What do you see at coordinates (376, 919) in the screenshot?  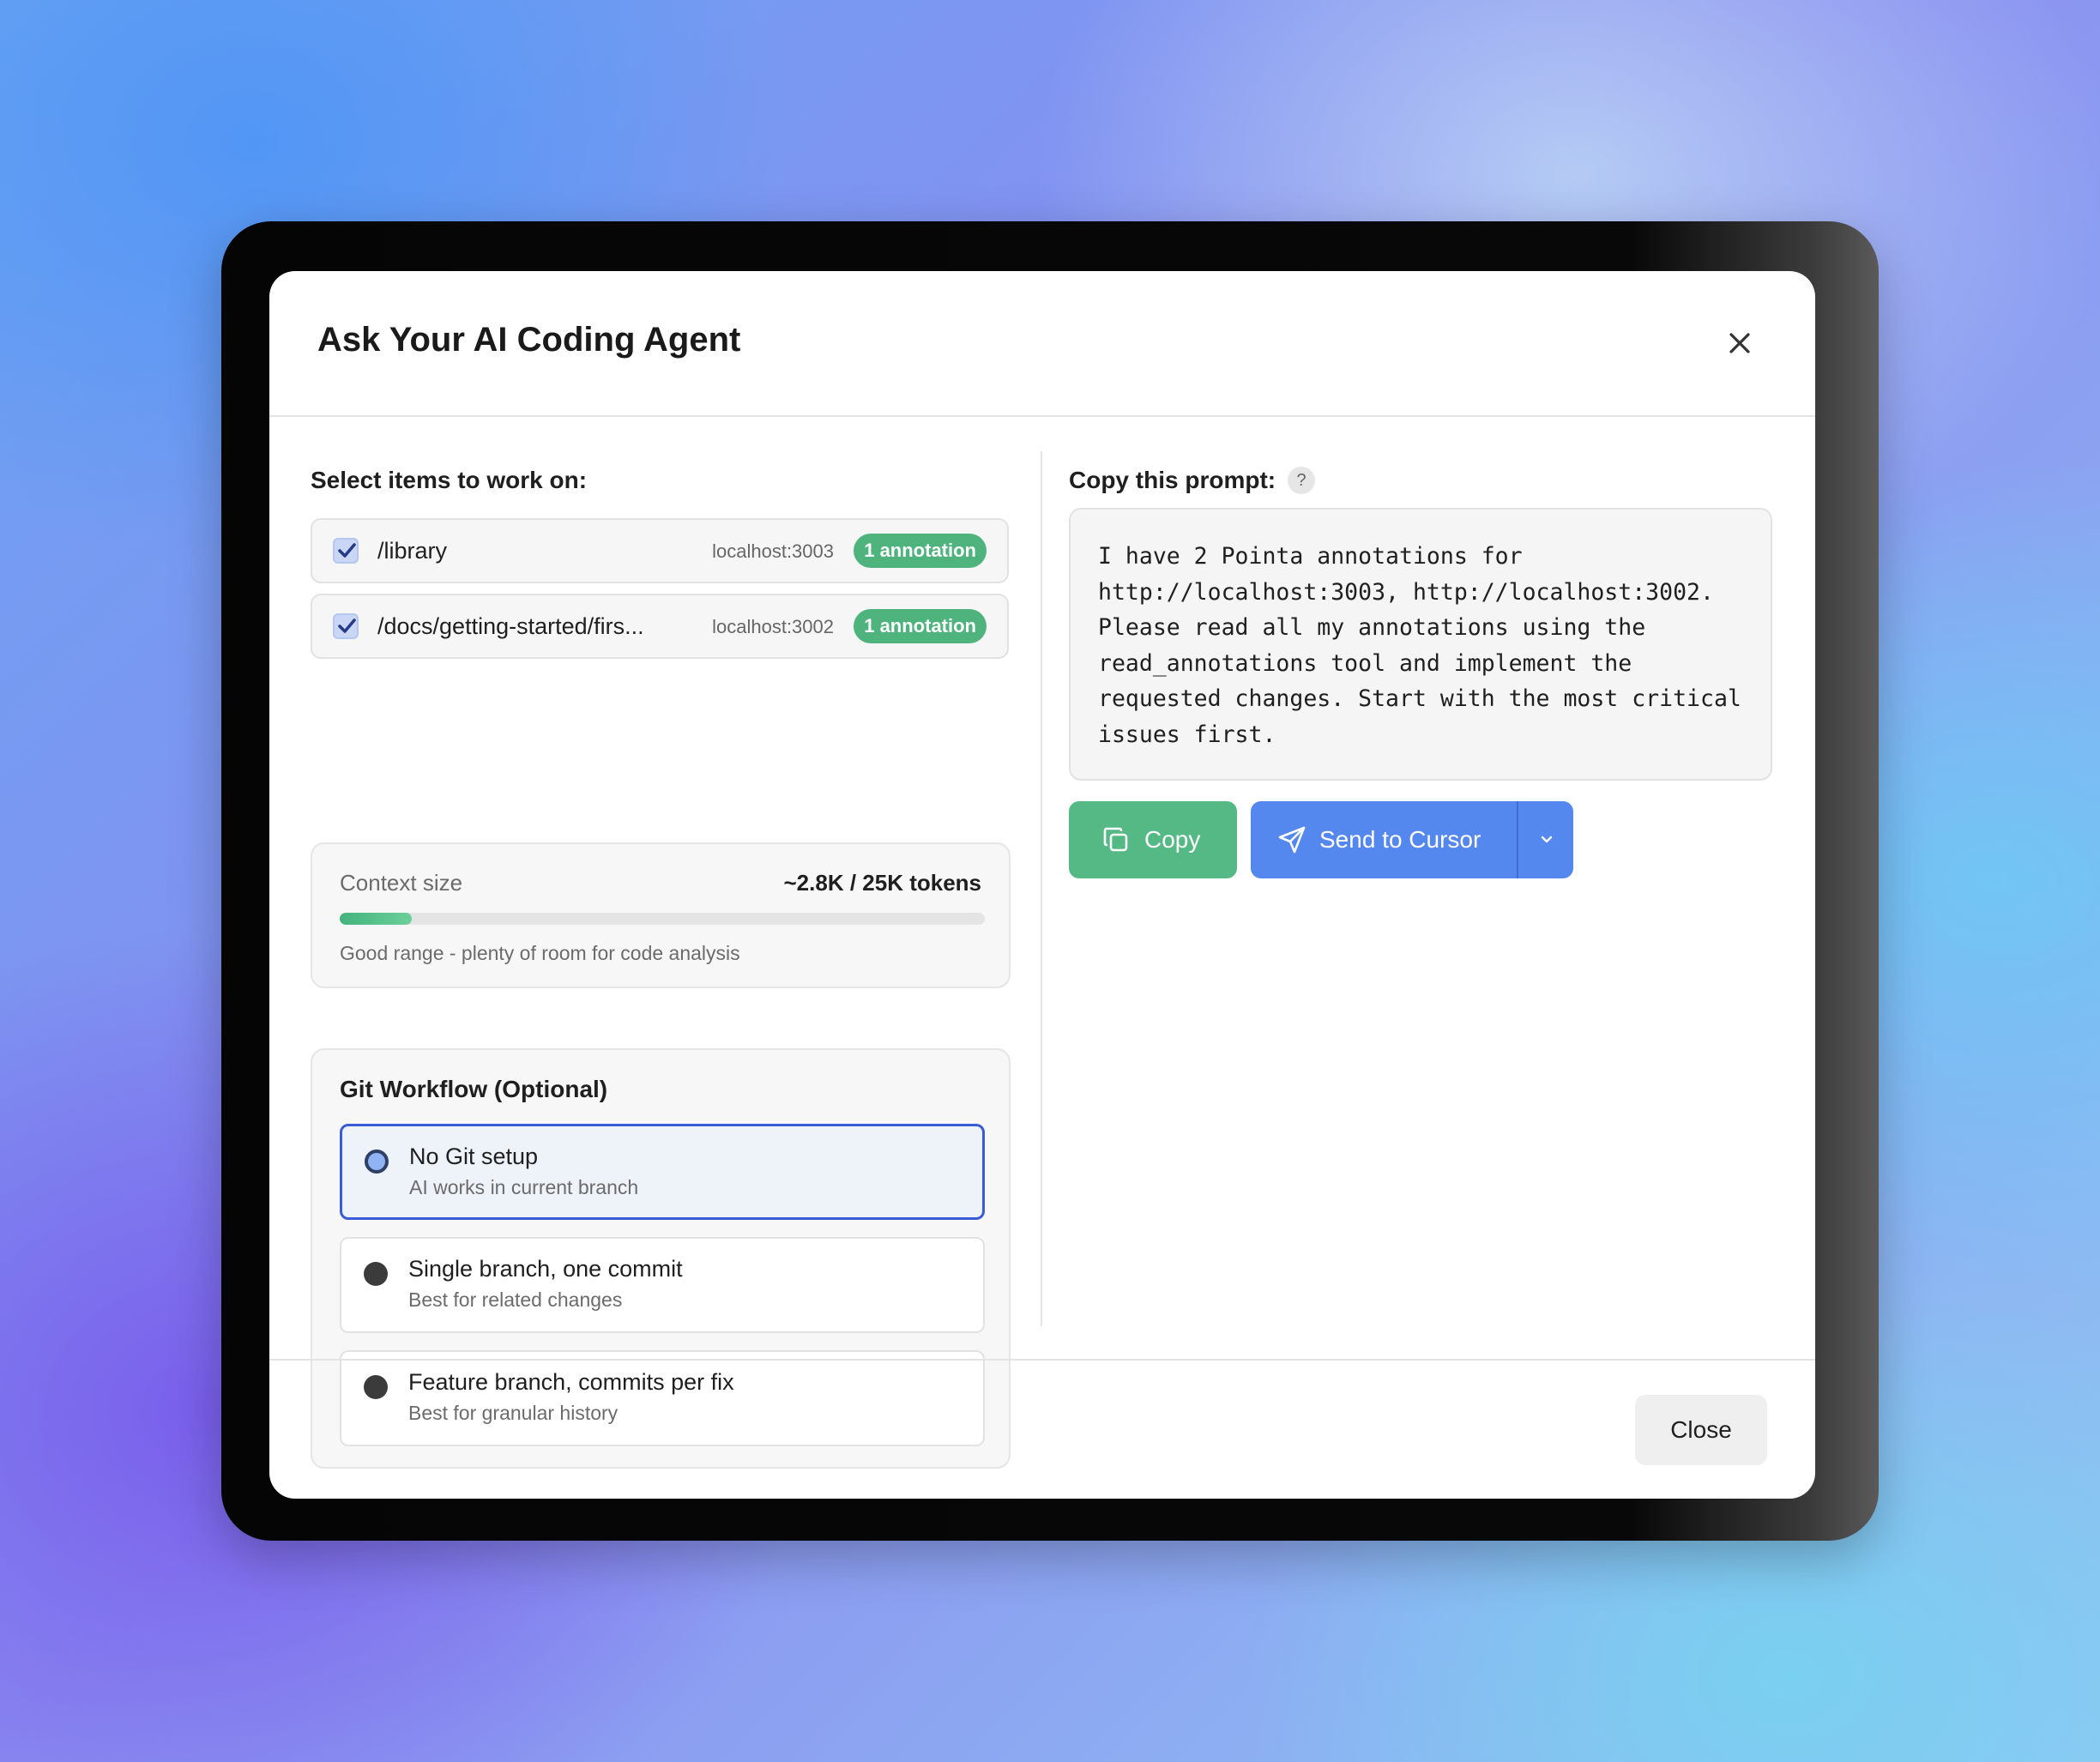 I see `context-progress-fill` at bounding box center [376, 919].